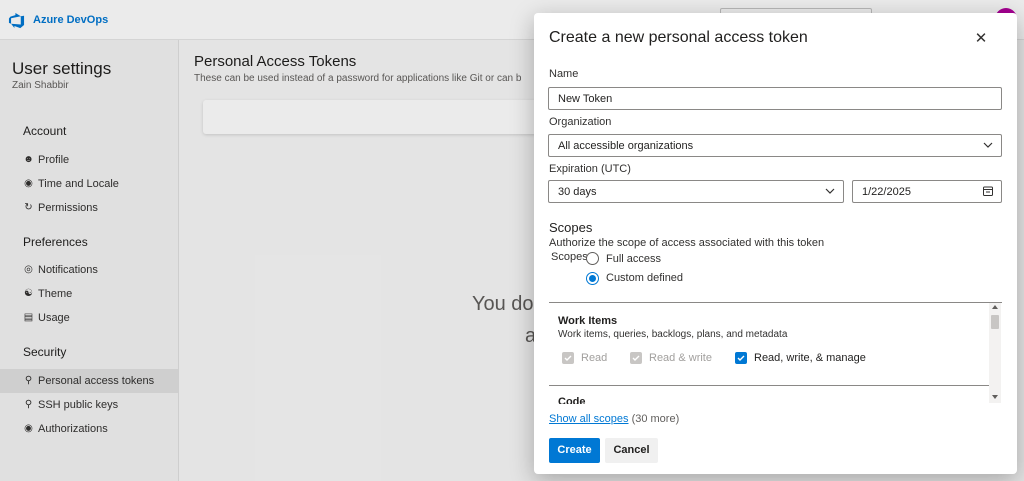 The width and height of the screenshot is (1024, 481). What do you see at coordinates (995, 353) in the screenshot?
I see `scope-list-scrollbar` at bounding box center [995, 353].